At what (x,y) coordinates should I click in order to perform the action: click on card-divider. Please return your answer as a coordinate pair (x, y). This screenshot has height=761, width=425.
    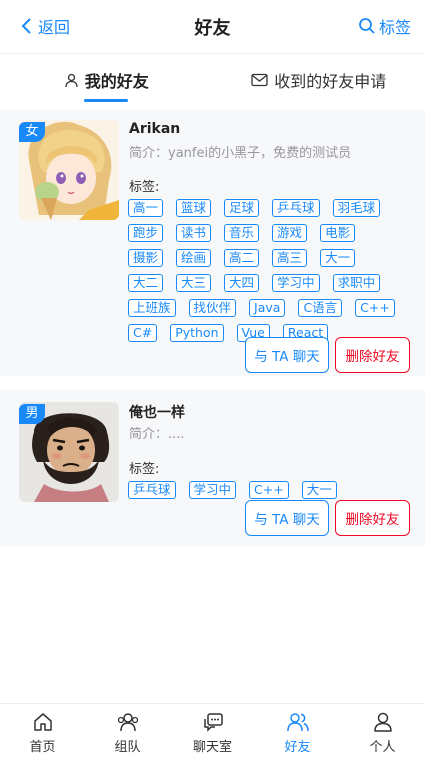
    Looking at the image, I should click on (212, 383).